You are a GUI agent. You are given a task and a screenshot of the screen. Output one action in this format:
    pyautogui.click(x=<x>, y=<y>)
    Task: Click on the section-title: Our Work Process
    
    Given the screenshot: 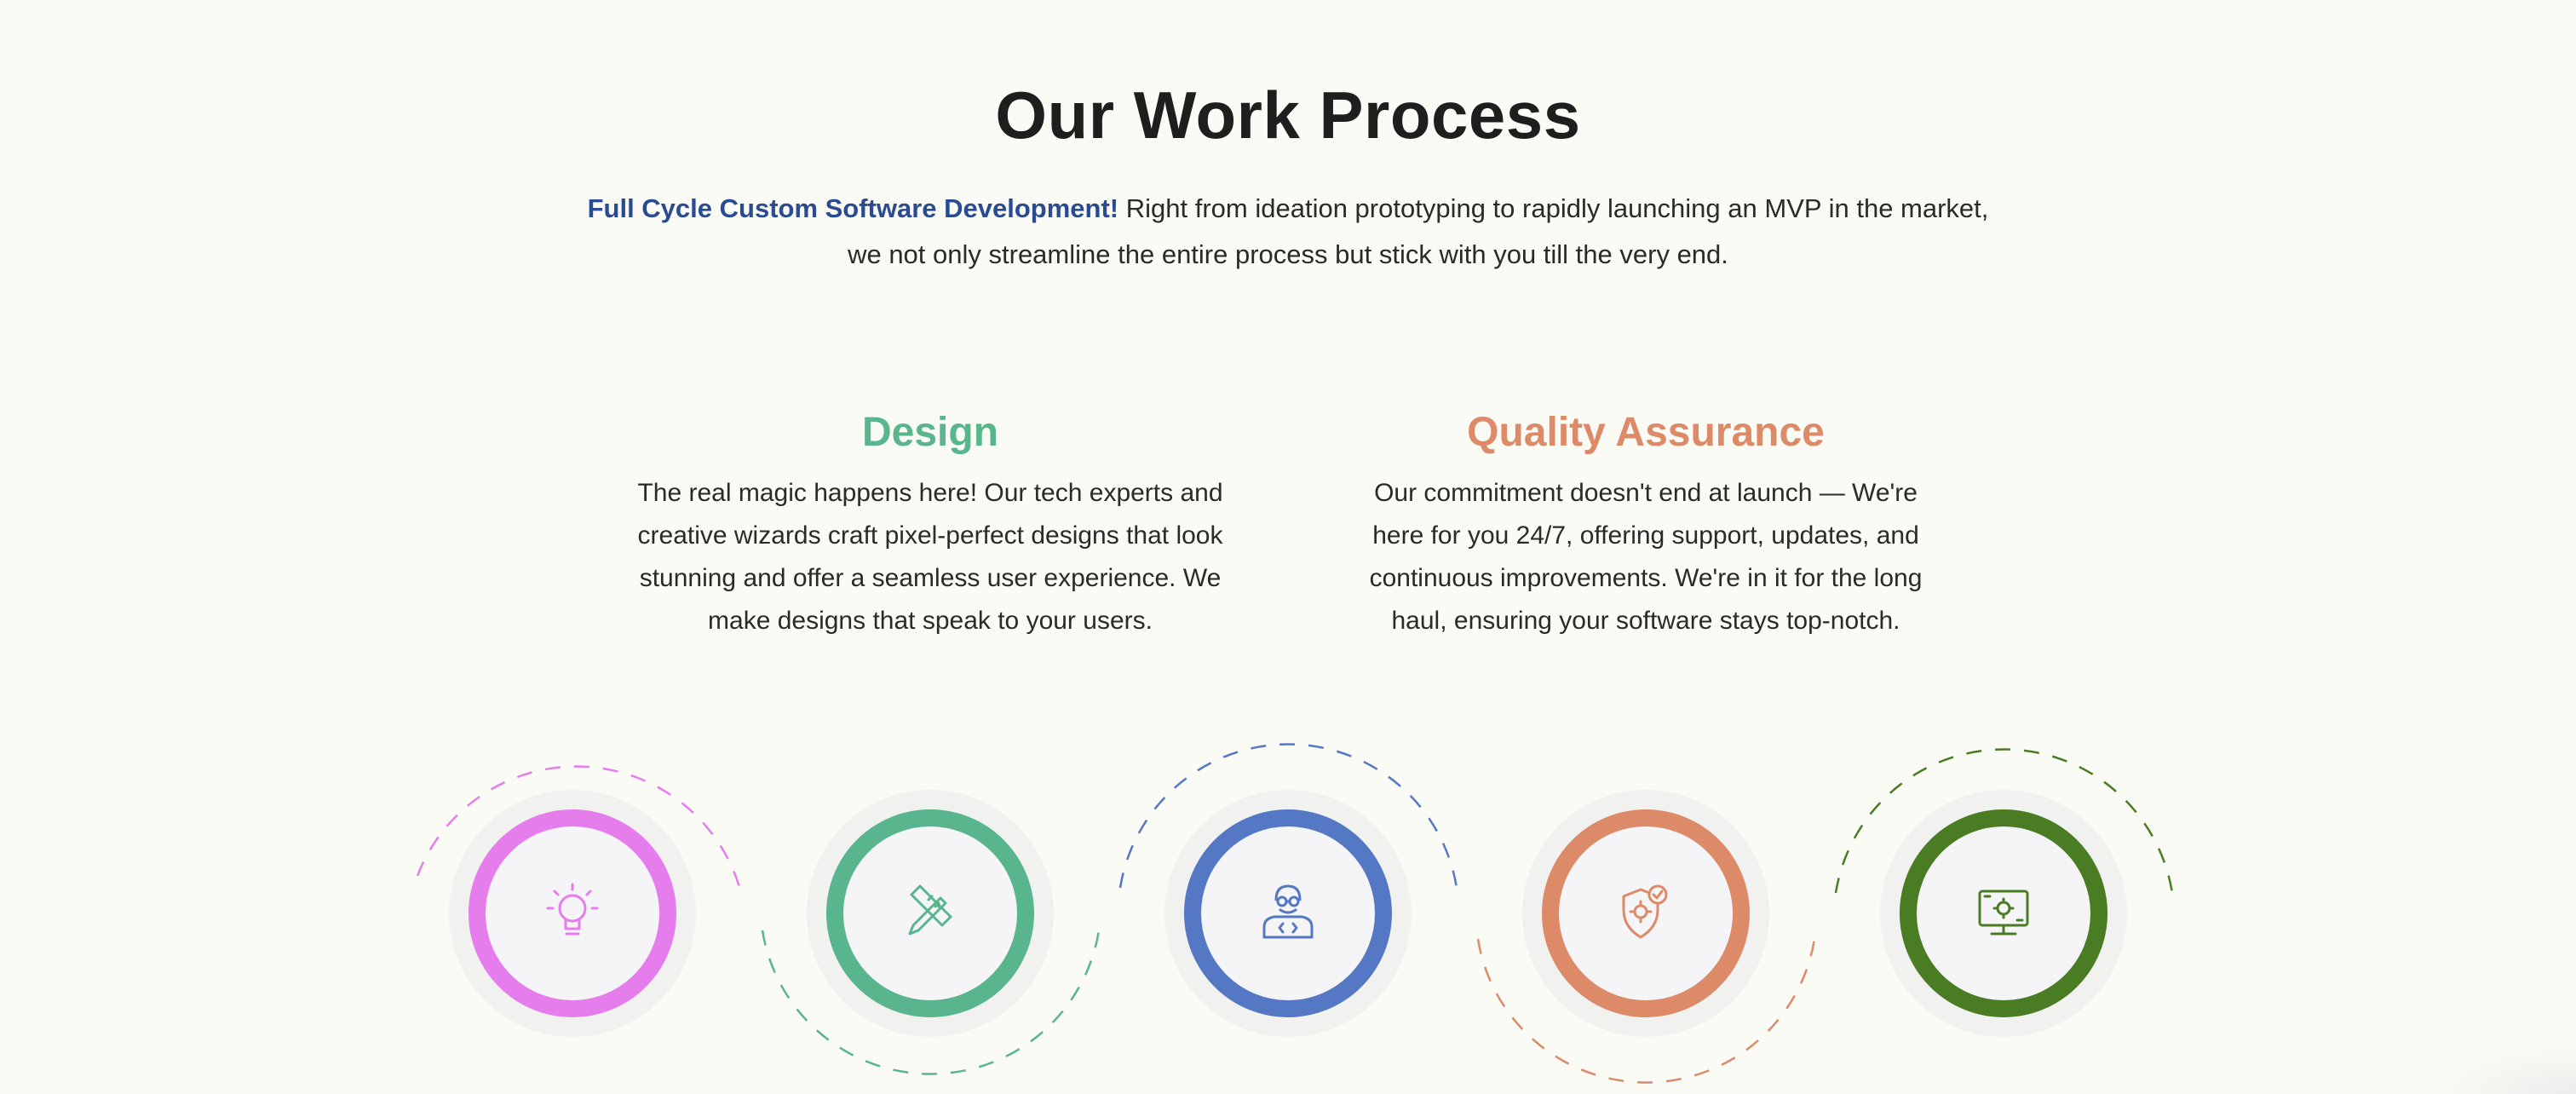 What is the action you would take?
    pyautogui.click(x=1288, y=115)
    